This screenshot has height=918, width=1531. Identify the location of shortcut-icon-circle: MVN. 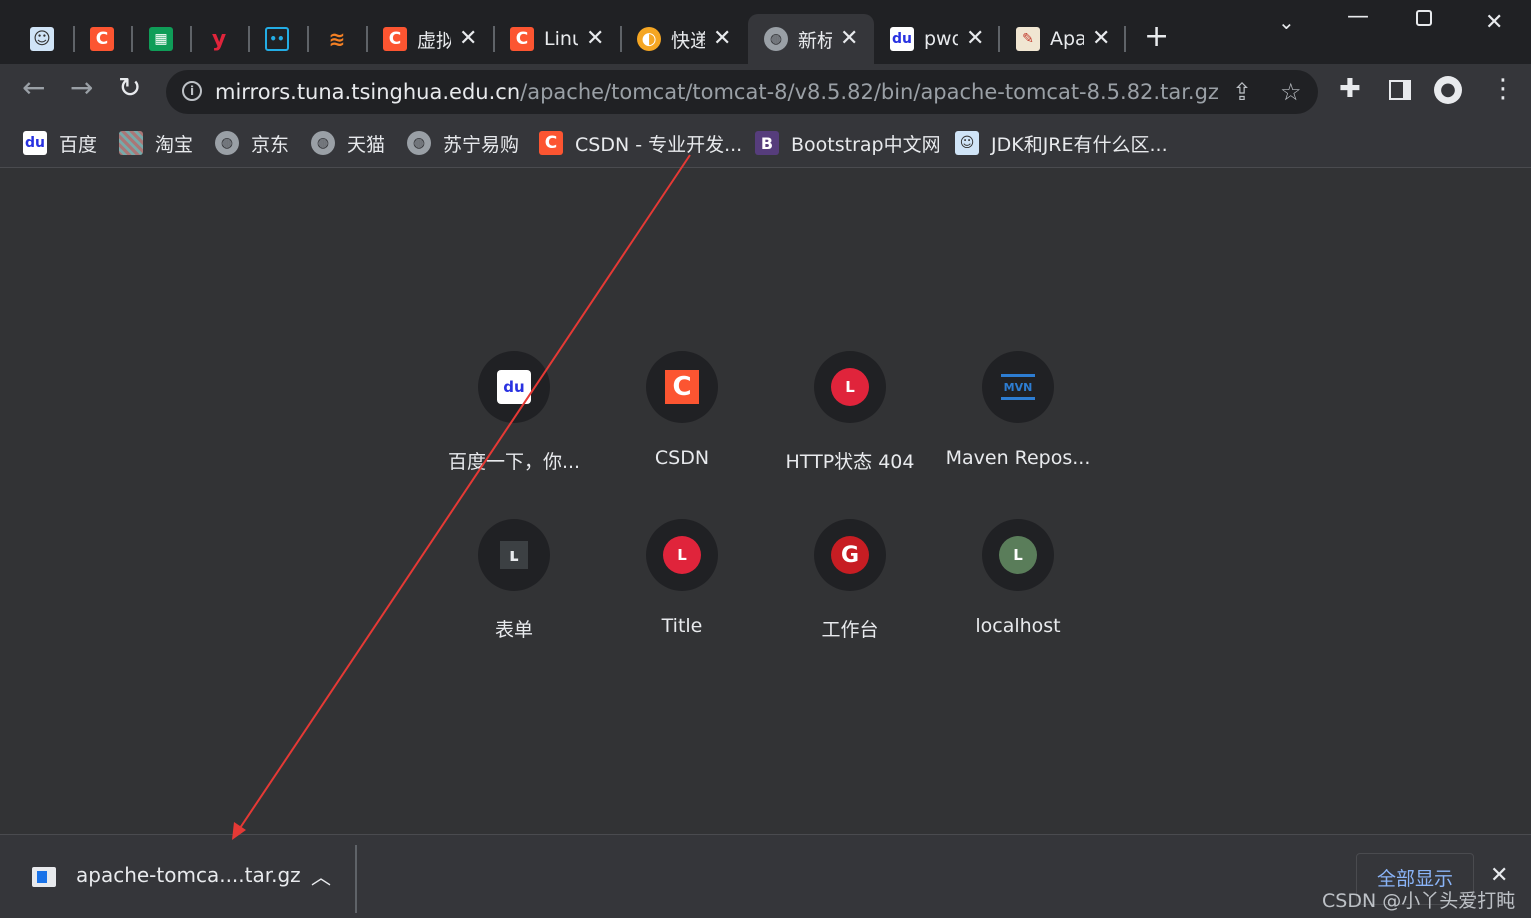
(1018, 387).